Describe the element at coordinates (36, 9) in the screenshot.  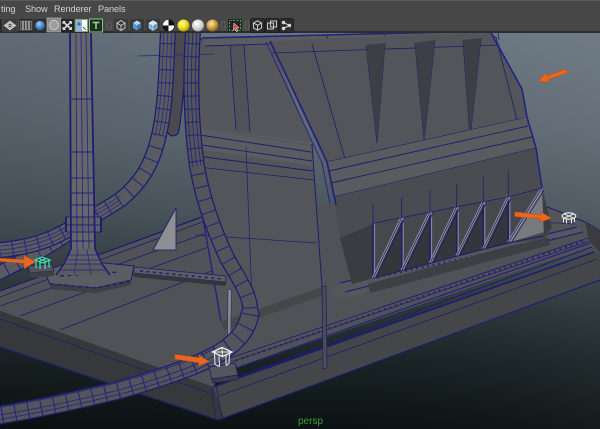
I see `svg-text: Show` at that location.